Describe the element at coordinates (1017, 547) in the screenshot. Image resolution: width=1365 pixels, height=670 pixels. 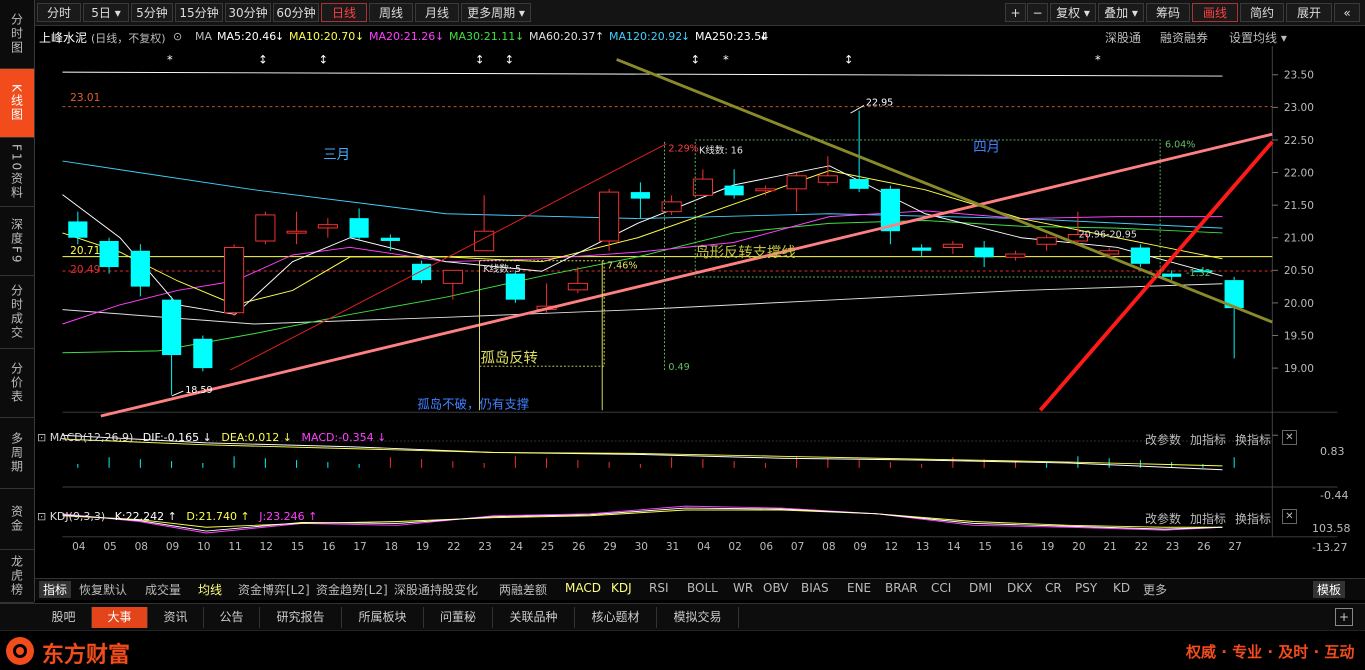
I see `date-tick-label: 16` at that location.